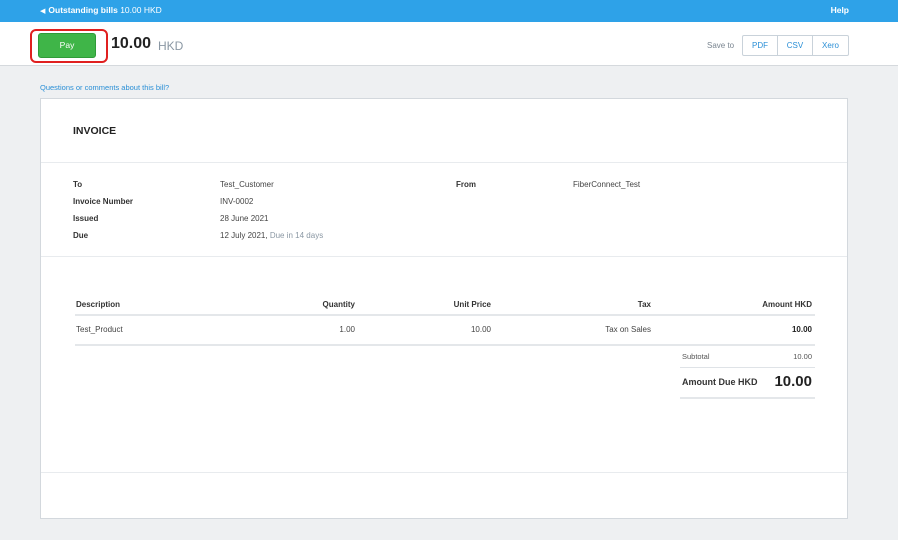  I want to click on row-quantity: 1.00, so click(347, 329).